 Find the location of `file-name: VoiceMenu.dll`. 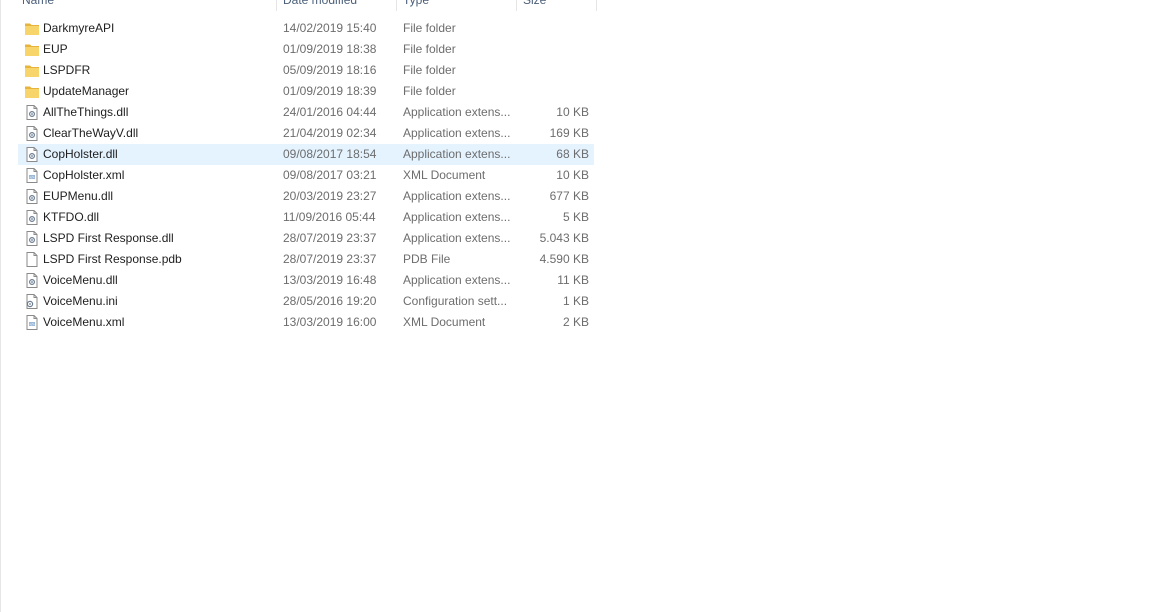

file-name: VoiceMenu.dll is located at coordinates (80, 280).